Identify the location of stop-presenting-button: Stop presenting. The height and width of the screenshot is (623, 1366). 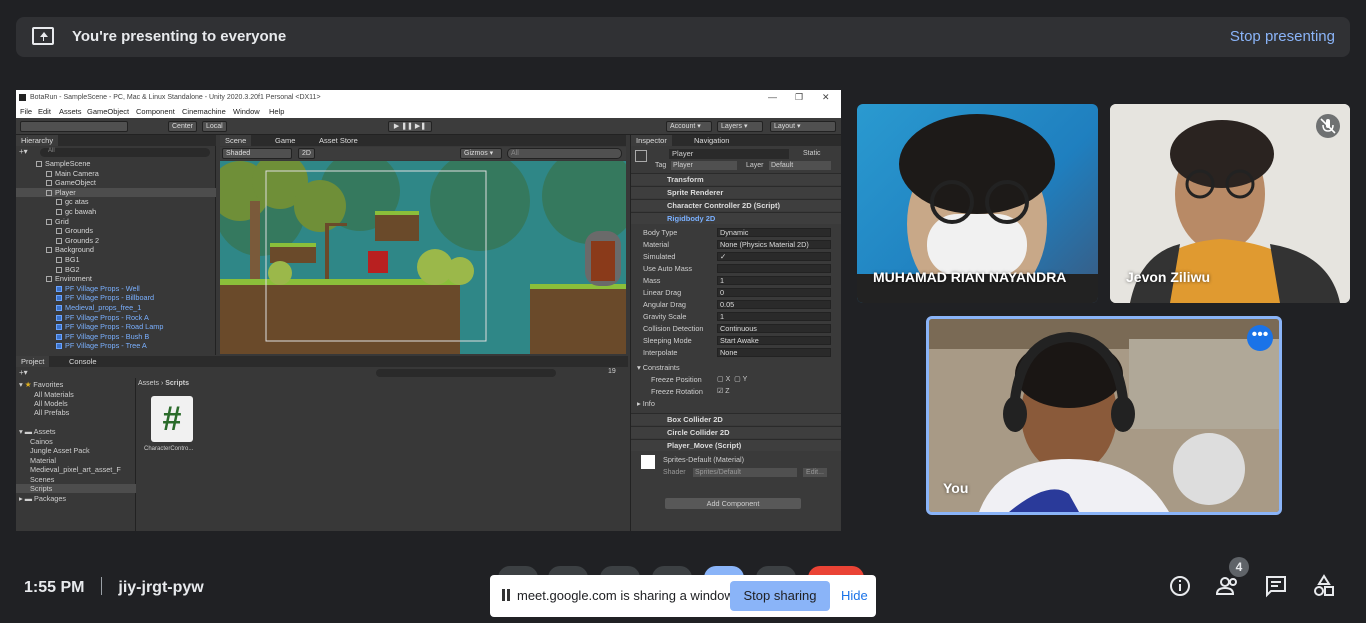
(1282, 36).